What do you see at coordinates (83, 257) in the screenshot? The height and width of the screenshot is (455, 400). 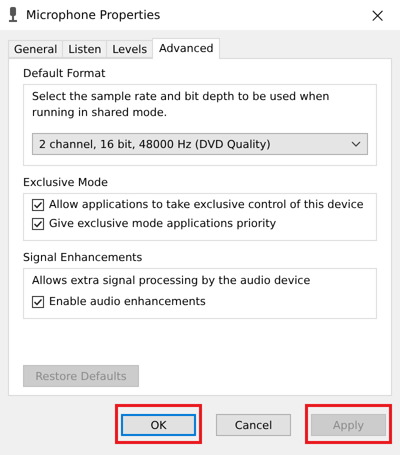 I see `group-title: Signal Enhancements` at bounding box center [83, 257].